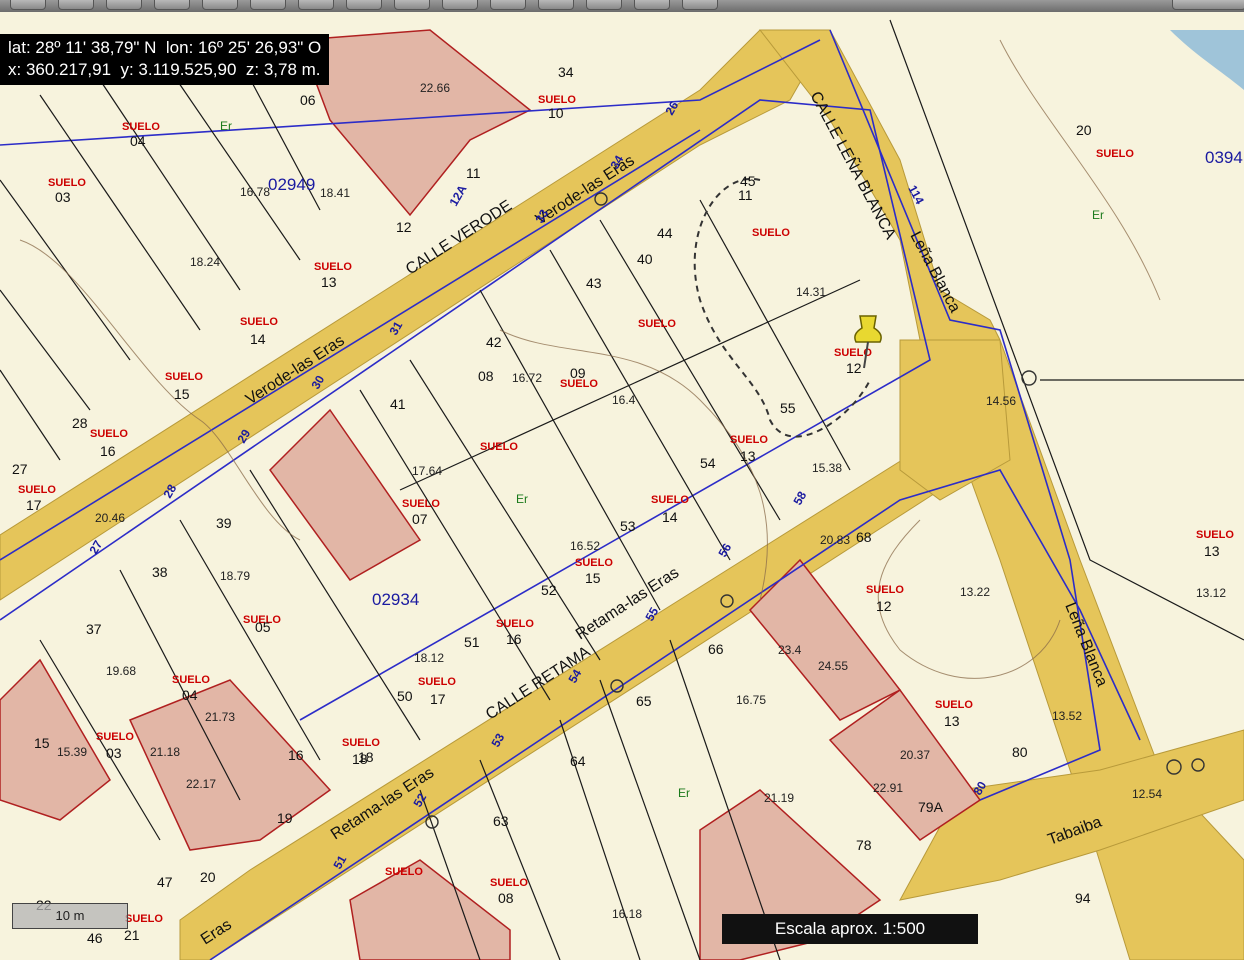 This screenshot has width=1244, height=960. What do you see at coordinates (556, 113) in the screenshot?
I see `parcel-number: 10` at bounding box center [556, 113].